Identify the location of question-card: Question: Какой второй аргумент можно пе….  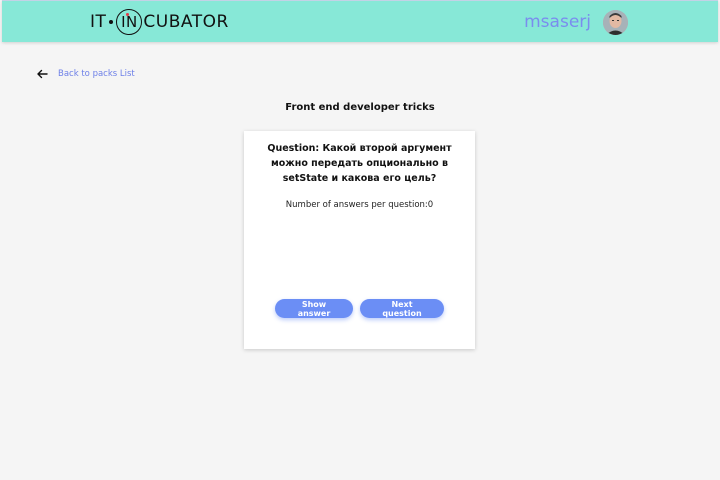
(359, 240).